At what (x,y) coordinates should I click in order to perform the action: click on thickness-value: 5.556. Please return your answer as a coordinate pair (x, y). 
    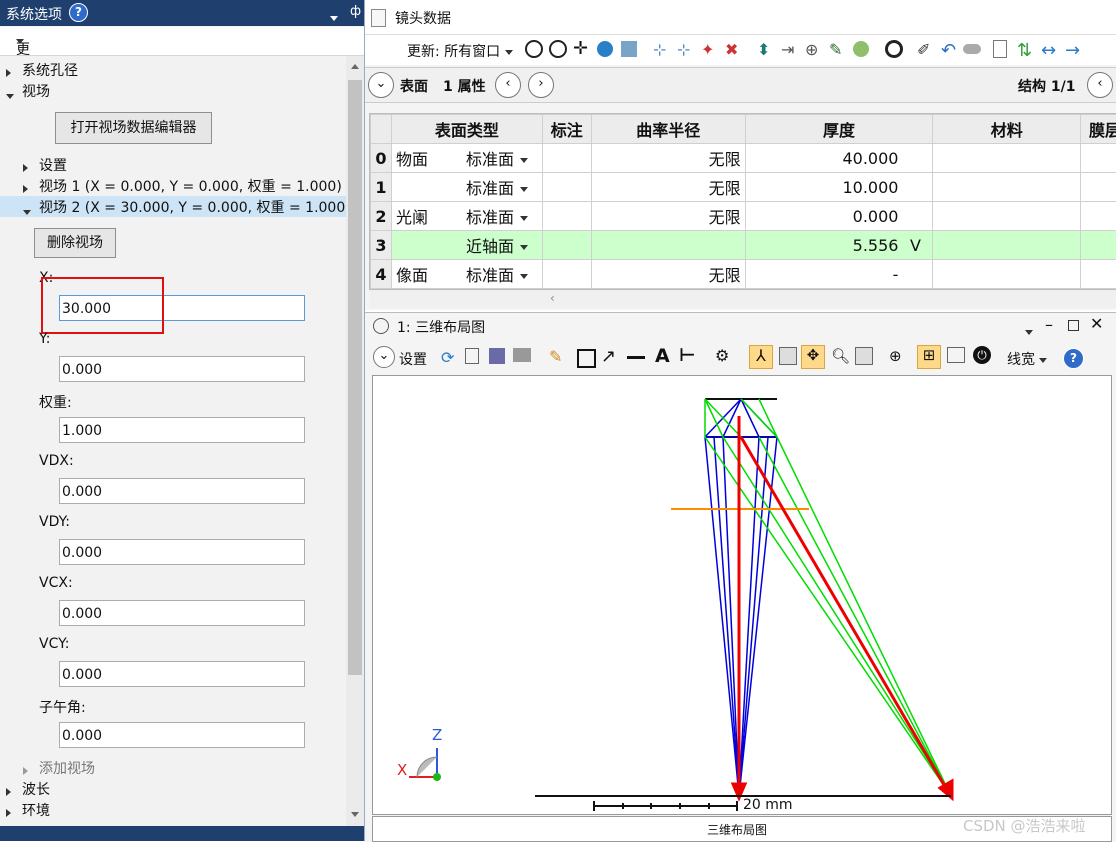
    Looking at the image, I should click on (876, 245).